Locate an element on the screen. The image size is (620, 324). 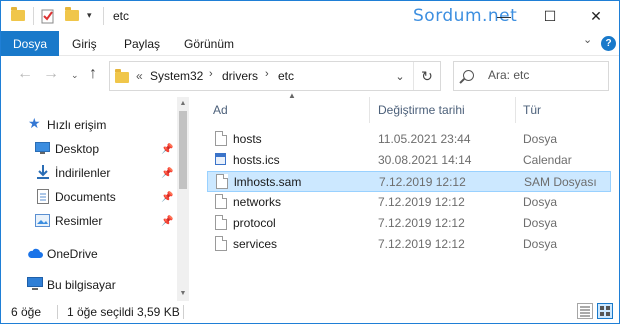
pictures-icon is located at coordinates (43, 221).